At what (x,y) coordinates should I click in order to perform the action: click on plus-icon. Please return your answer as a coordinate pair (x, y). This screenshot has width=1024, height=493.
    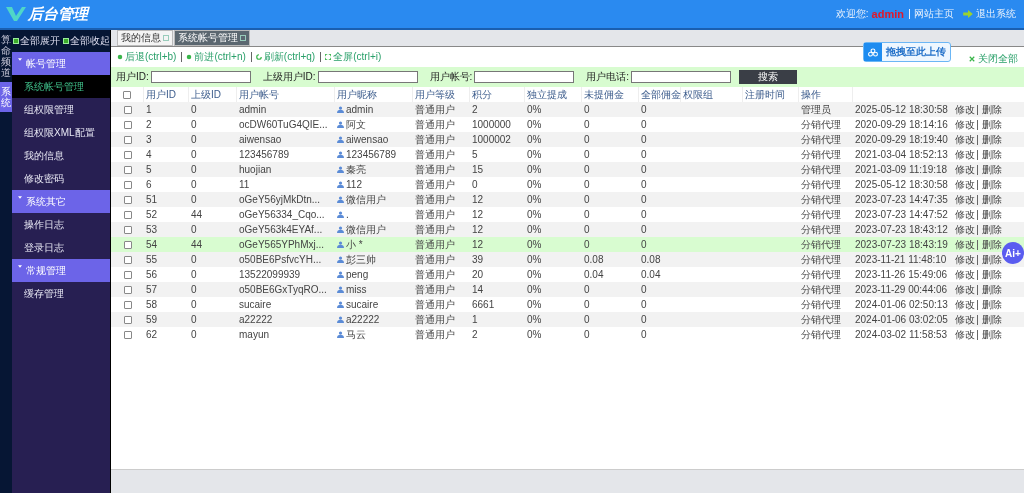
    Looking at the image, I should click on (66, 41).